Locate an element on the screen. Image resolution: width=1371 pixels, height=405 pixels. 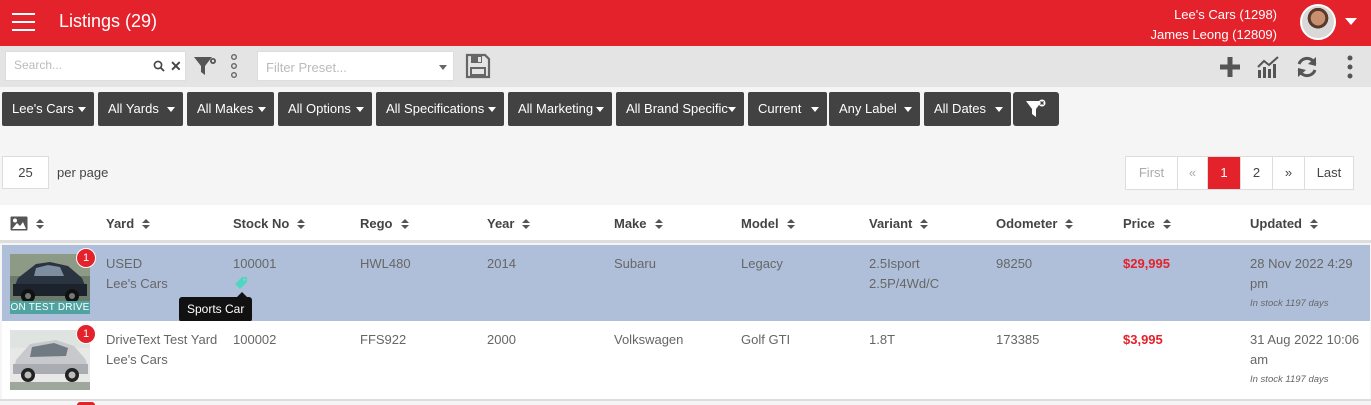
filter-options: All Options is located at coordinates (325, 109).